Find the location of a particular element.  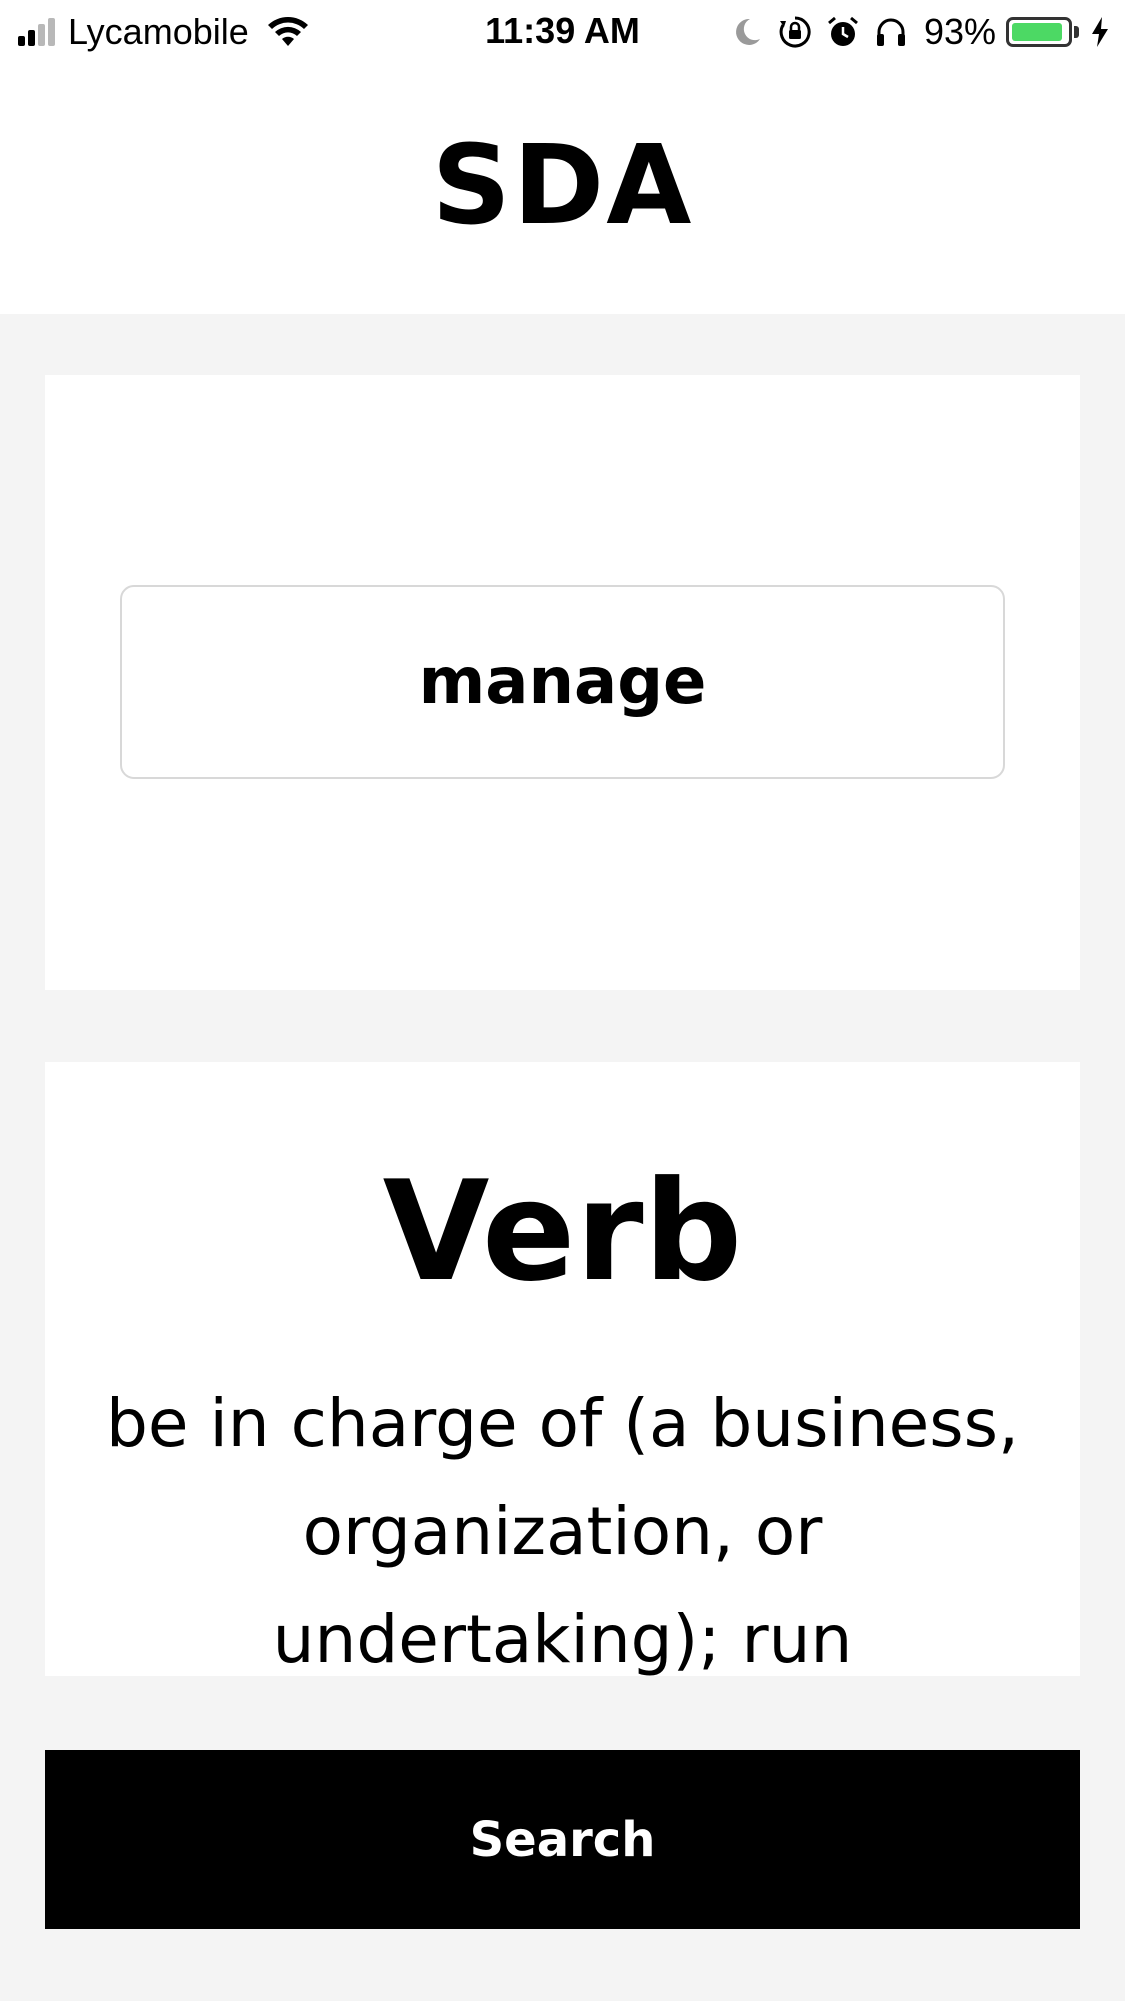

battery-nub is located at coordinates (1076, 32).